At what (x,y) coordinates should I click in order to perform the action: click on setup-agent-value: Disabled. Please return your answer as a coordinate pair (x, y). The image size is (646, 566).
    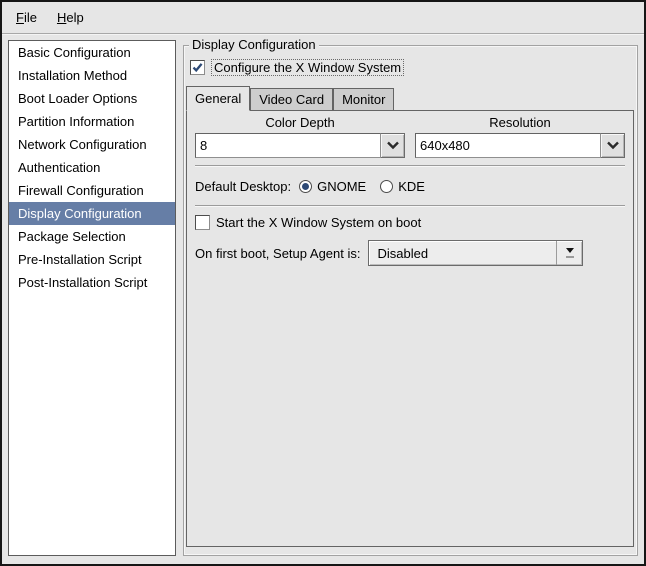
    Looking at the image, I should click on (403, 253).